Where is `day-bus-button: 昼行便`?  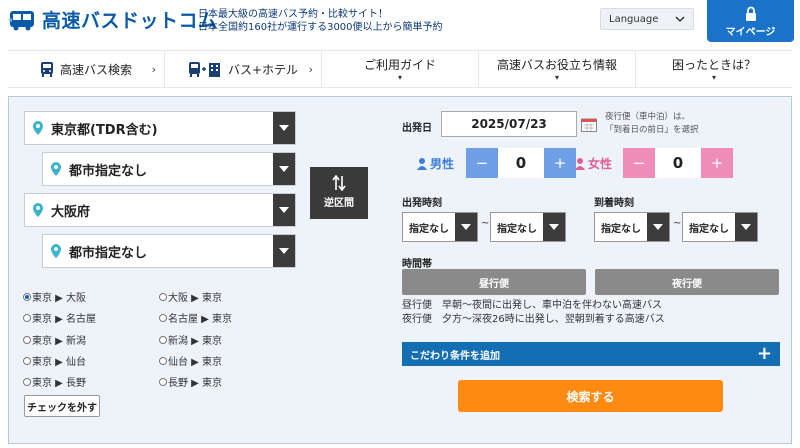
day-bus-button: 昼行便 is located at coordinates (494, 282).